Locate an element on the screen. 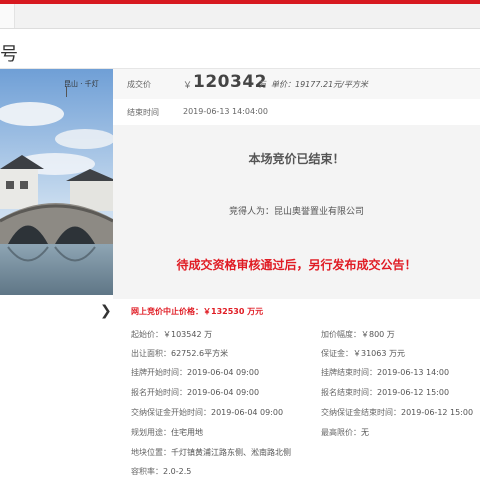 The height and width of the screenshot is (480, 480). end-time-row: 结束时间 2019-06-13 14:04:00 is located at coordinates (296, 111).